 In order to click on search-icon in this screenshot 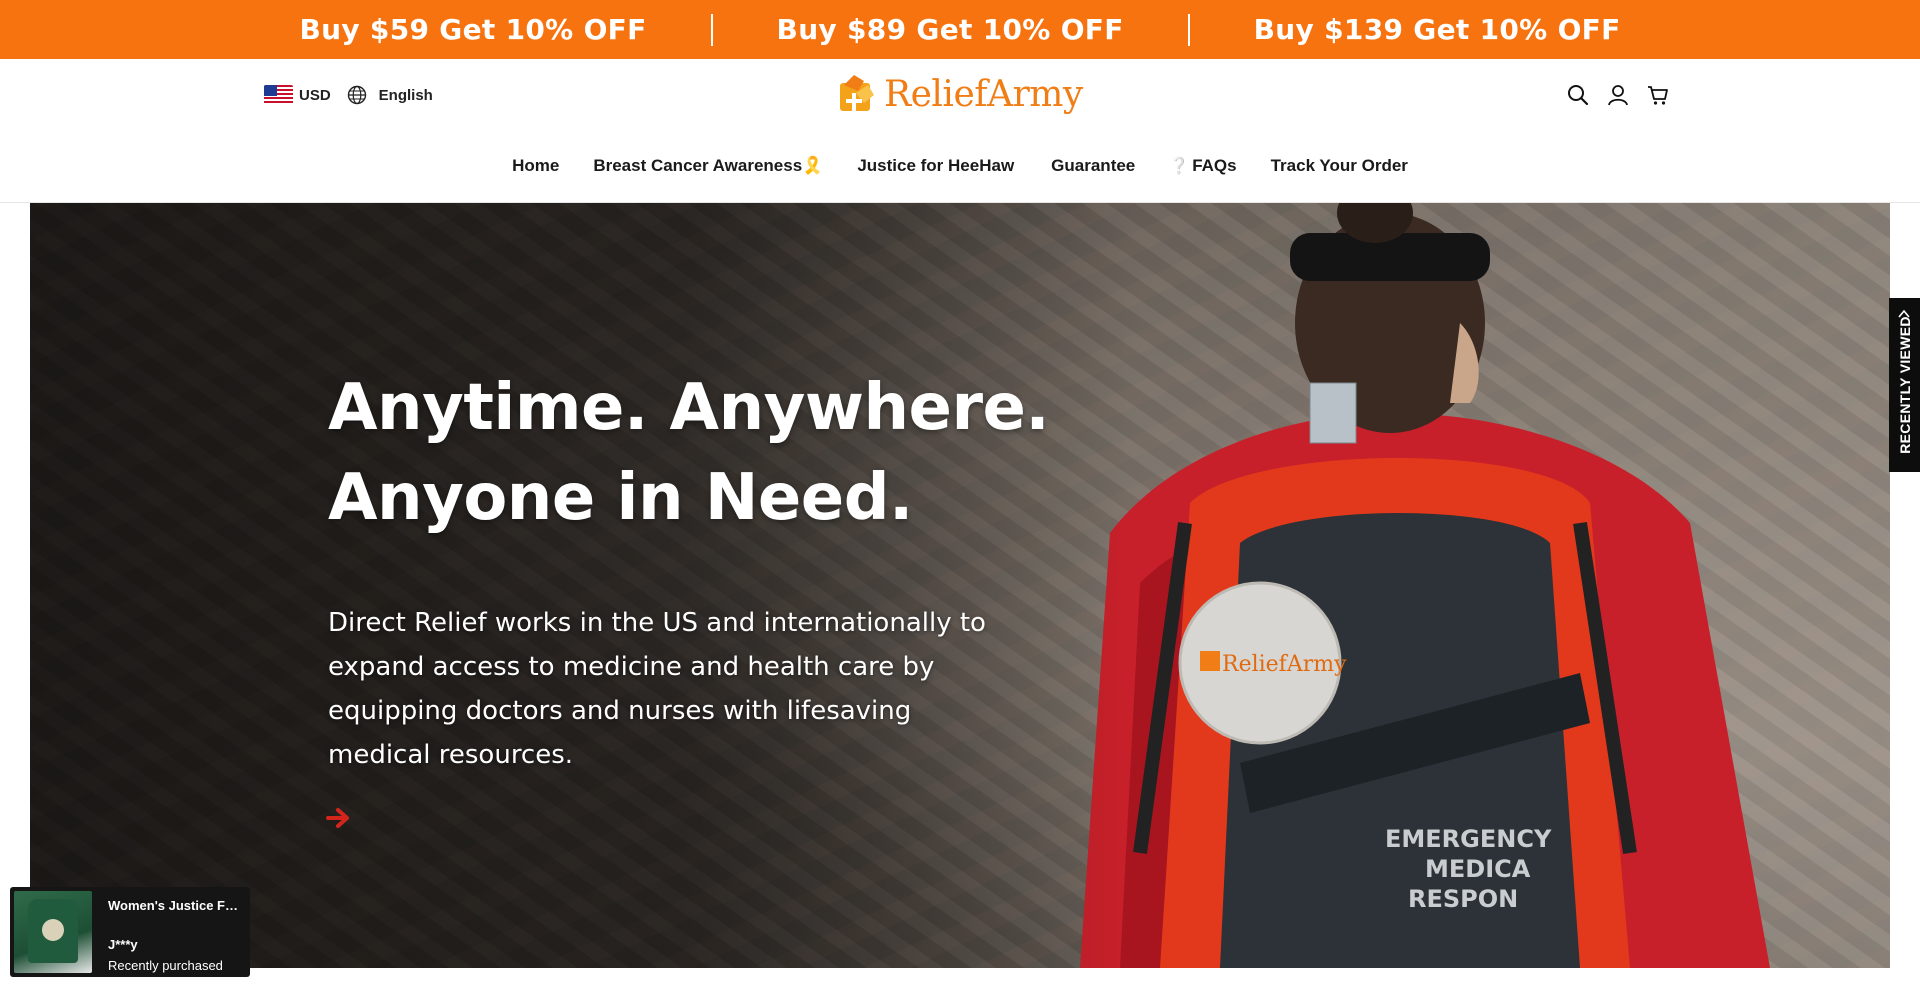, I will do `click(1578, 95)`.